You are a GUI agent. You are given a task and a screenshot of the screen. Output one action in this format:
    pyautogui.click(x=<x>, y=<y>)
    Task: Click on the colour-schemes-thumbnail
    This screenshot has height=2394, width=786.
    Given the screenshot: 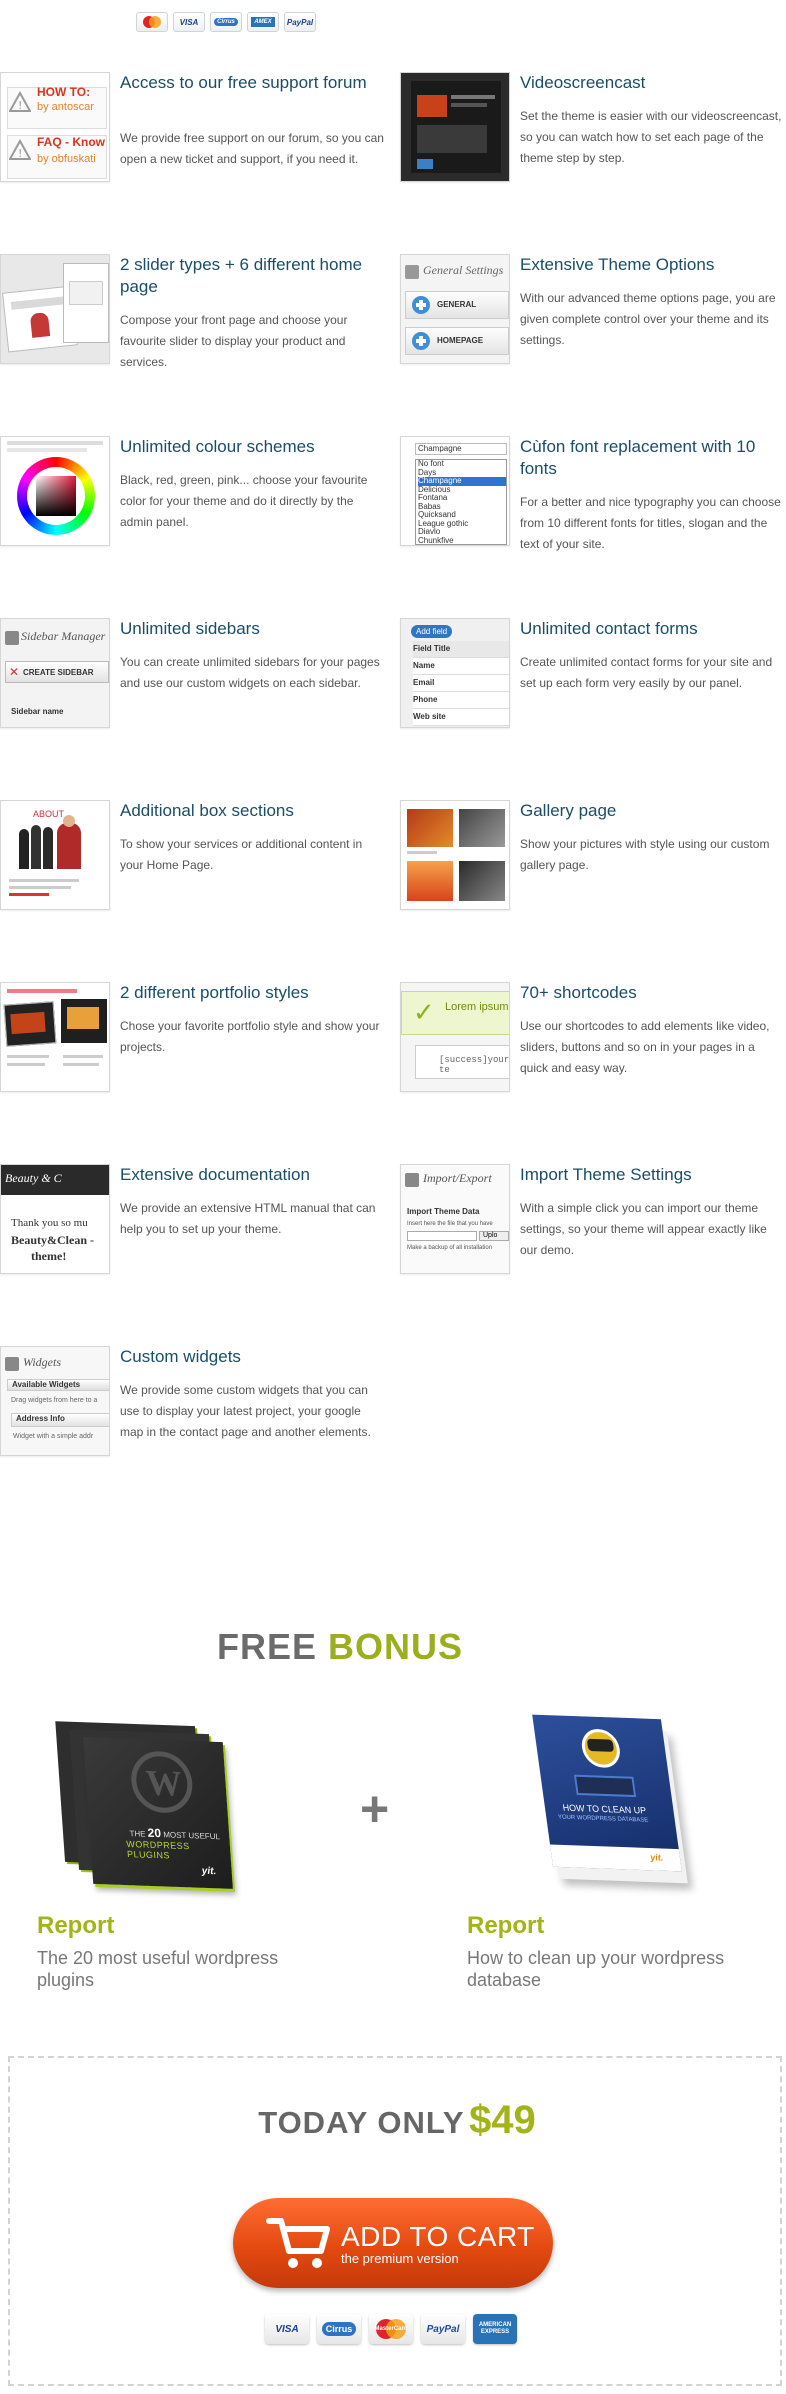 What is the action you would take?
    pyautogui.click(x=55, y=491)
    